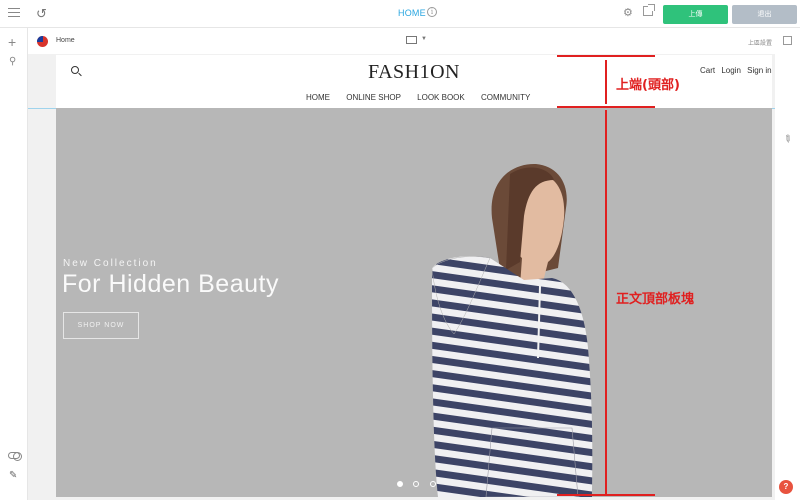 Image resolution: width=800 pixels, height=500 pixels. What do you see at coordinates (373, 97) in the screenshot?
I see `nav-online-shop: ONLINE SHOP` at bounding box center [373, 97].